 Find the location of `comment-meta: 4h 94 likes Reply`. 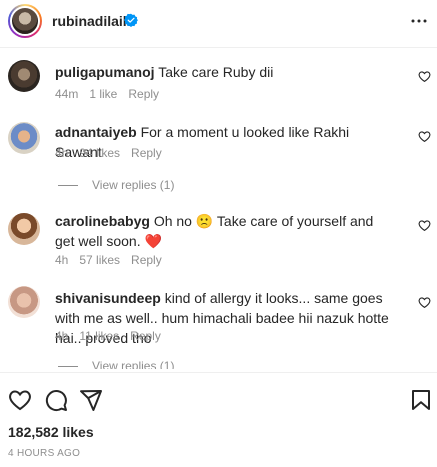

comment-meta: 4h 94 likes Reply is located at coordinates (114, 153).